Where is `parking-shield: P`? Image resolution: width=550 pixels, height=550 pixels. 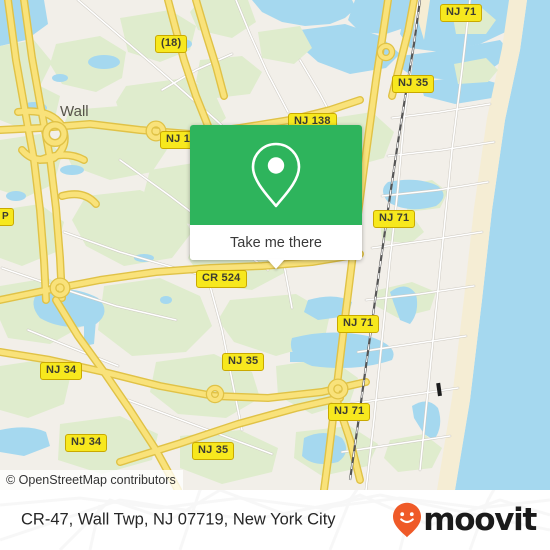
parking-shield: P is located at coordinates (7, 217).